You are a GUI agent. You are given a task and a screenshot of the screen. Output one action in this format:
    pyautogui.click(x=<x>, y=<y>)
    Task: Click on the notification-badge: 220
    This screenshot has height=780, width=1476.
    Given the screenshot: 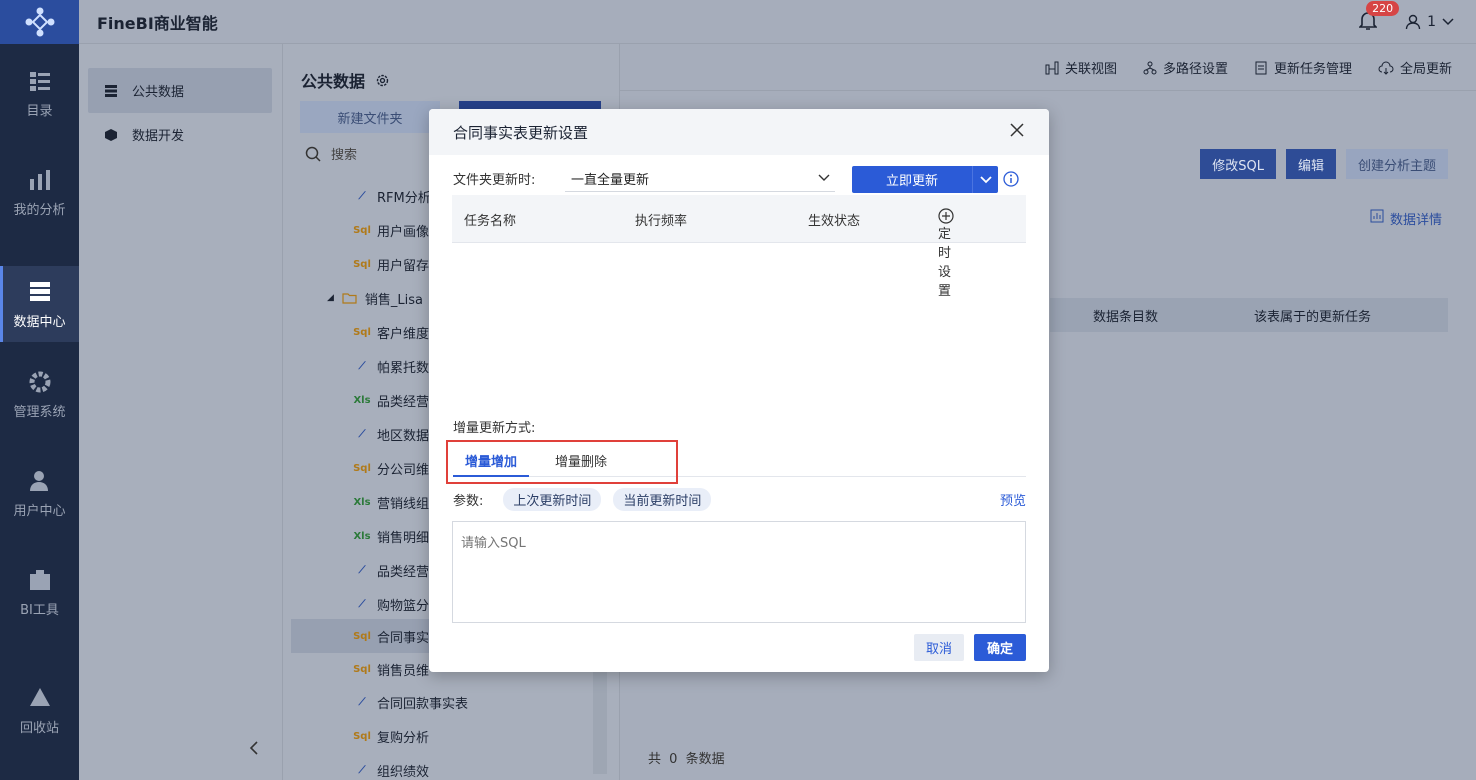 What is the action you would take?
    pyautogui.click(x=1383, y=8)
    